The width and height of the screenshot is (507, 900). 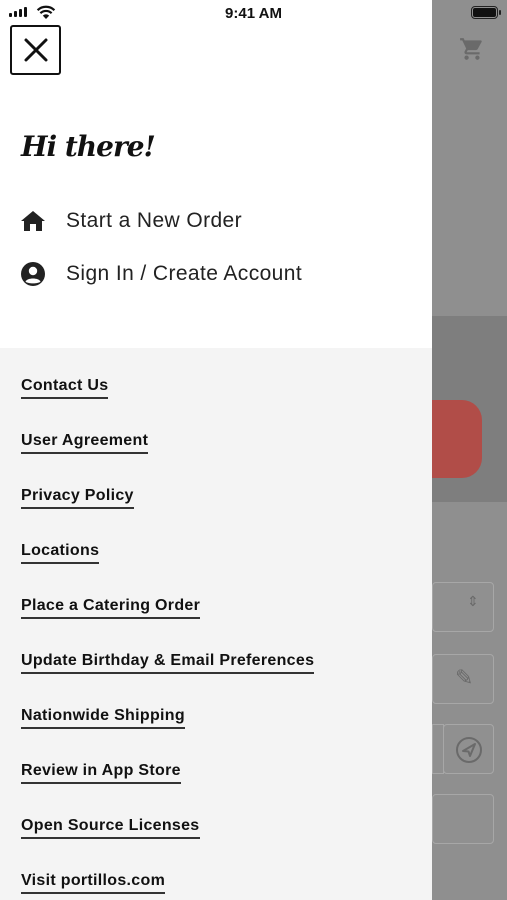 What do you see at coordinates (60, 553) in the screenshot?
I see `link-locations: Locations` at bounding box center [60, 553].